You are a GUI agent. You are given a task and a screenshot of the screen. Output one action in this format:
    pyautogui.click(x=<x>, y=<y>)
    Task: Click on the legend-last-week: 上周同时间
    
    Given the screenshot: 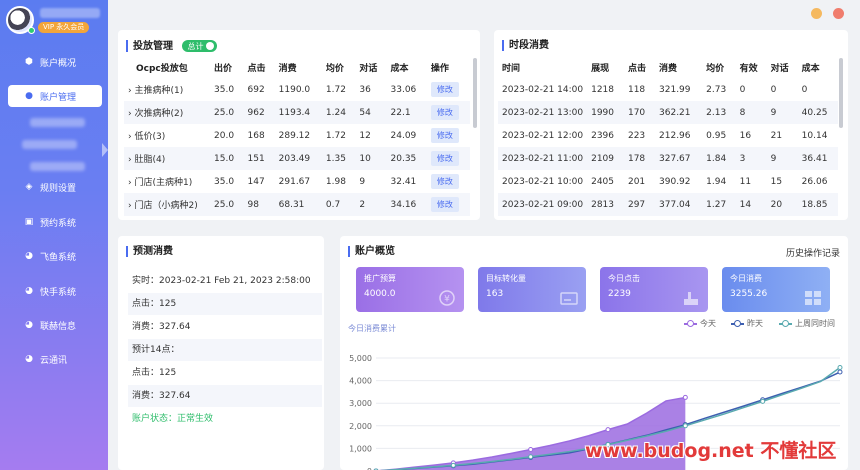 What is the action you would take?
    pyautogui.click(x=807, y=323)
    